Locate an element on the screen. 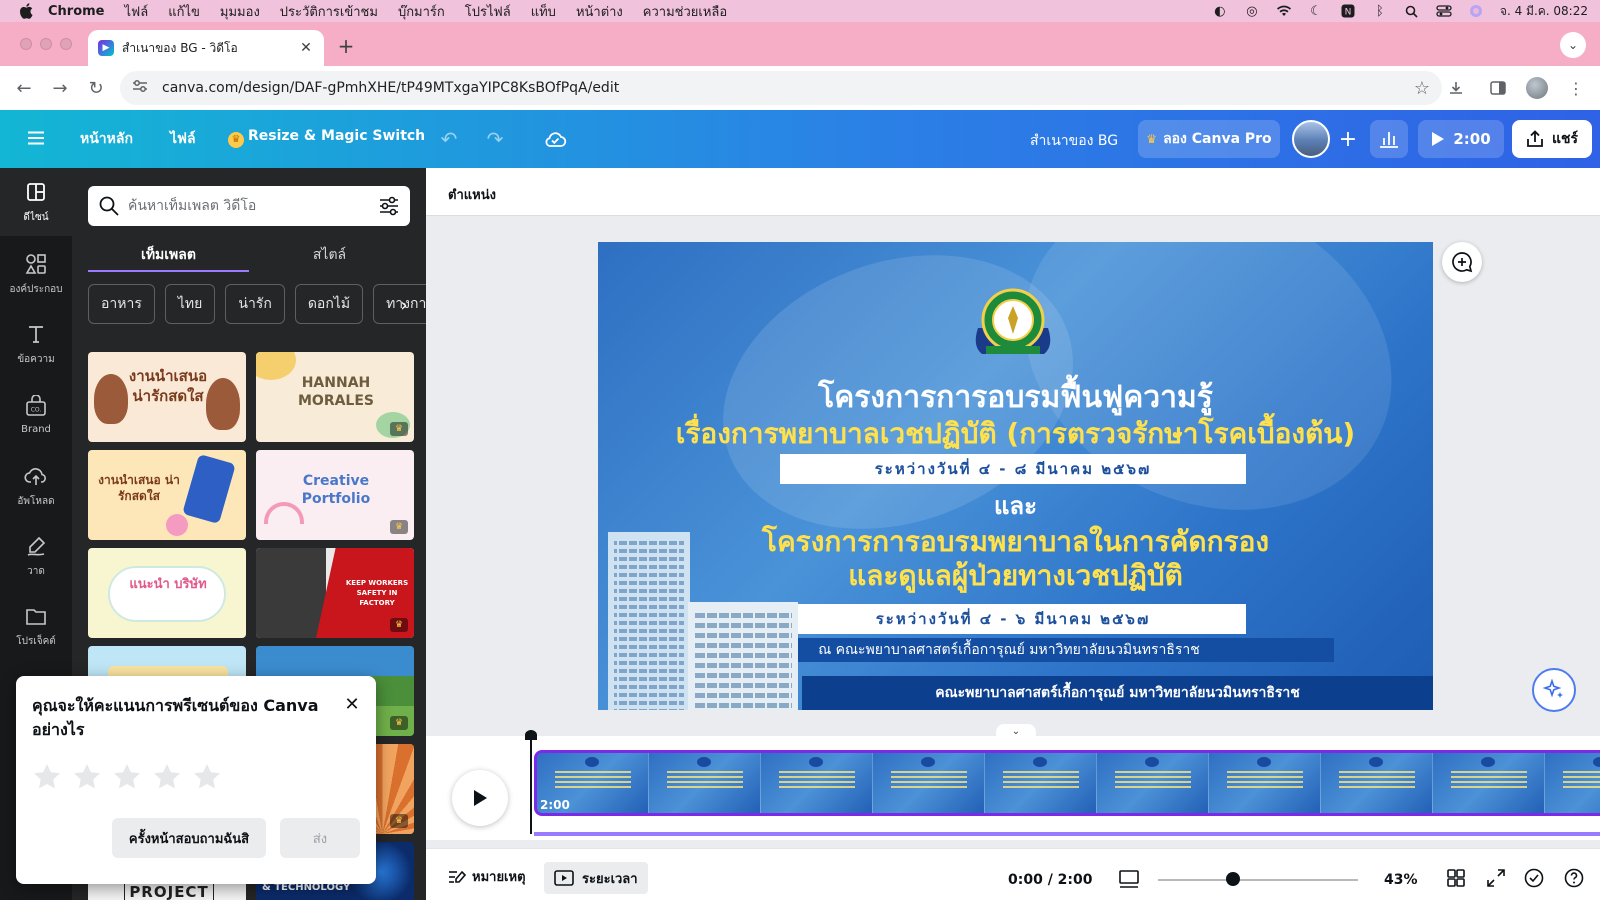 The width and height of the screenshot is (1600, 900). grid-view-icon is located at coordinates (1456, 878).